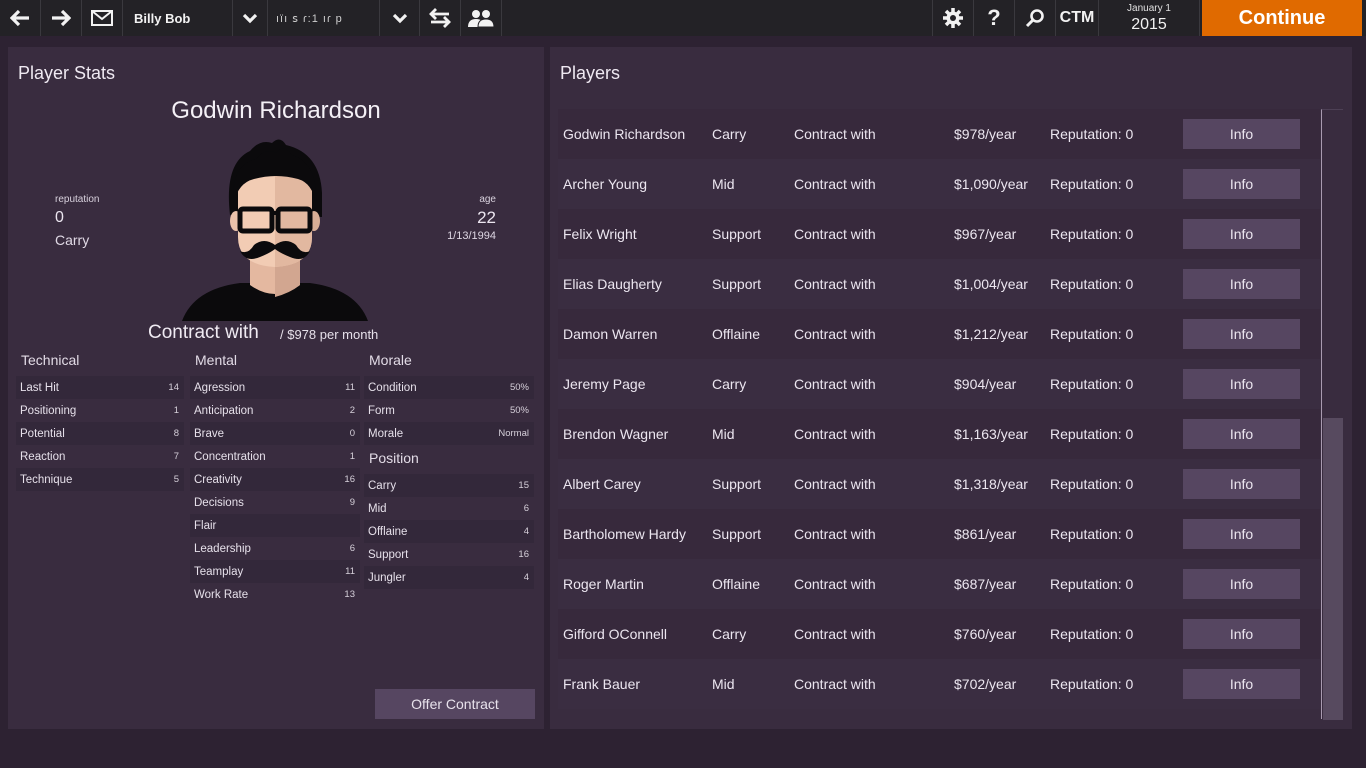 The image size is (1366, 768). I want to click on stat-label: Creativity, so click(218, 479).